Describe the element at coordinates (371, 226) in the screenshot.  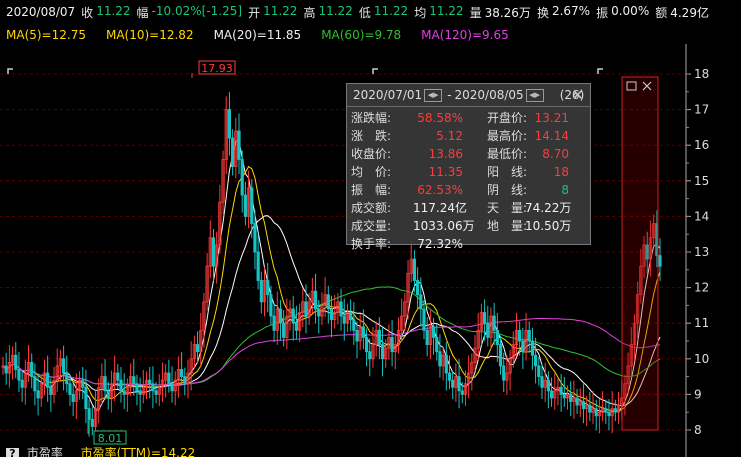
I see `stat-key: 成交量:` at that location.